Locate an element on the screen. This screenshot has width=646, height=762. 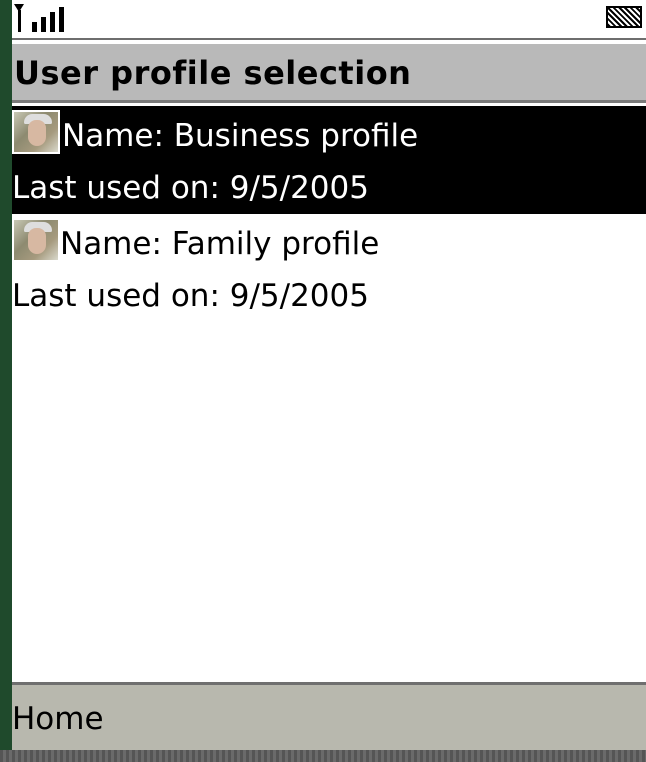
profile-name: Name: Business profile is located at coordinates (240, 136).